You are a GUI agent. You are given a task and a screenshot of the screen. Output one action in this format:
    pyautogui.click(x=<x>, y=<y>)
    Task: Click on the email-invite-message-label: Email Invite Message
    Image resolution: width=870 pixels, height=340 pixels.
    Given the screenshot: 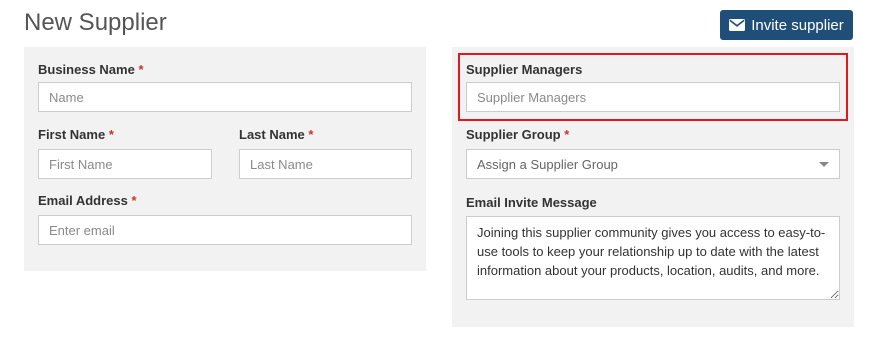 What is the action you would take?
    pyautogui.click(x=531, y=202)
    